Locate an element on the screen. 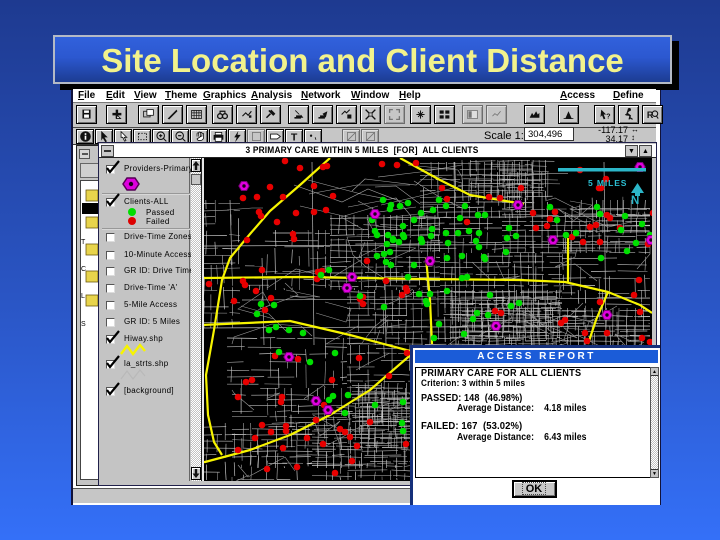 This screenshot has width=720, height=540. svg-text: 5 MILES is located at coordinates (607, 183).